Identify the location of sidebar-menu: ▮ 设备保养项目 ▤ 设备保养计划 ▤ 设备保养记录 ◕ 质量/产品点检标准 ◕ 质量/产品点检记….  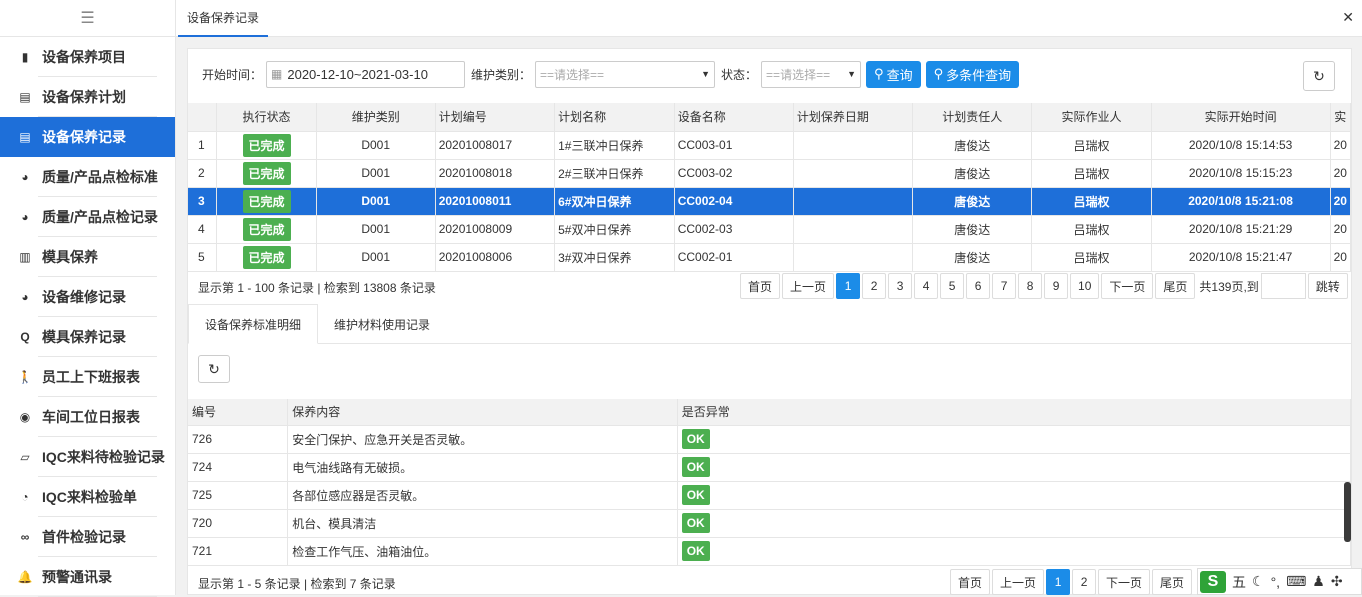
(87, 317).